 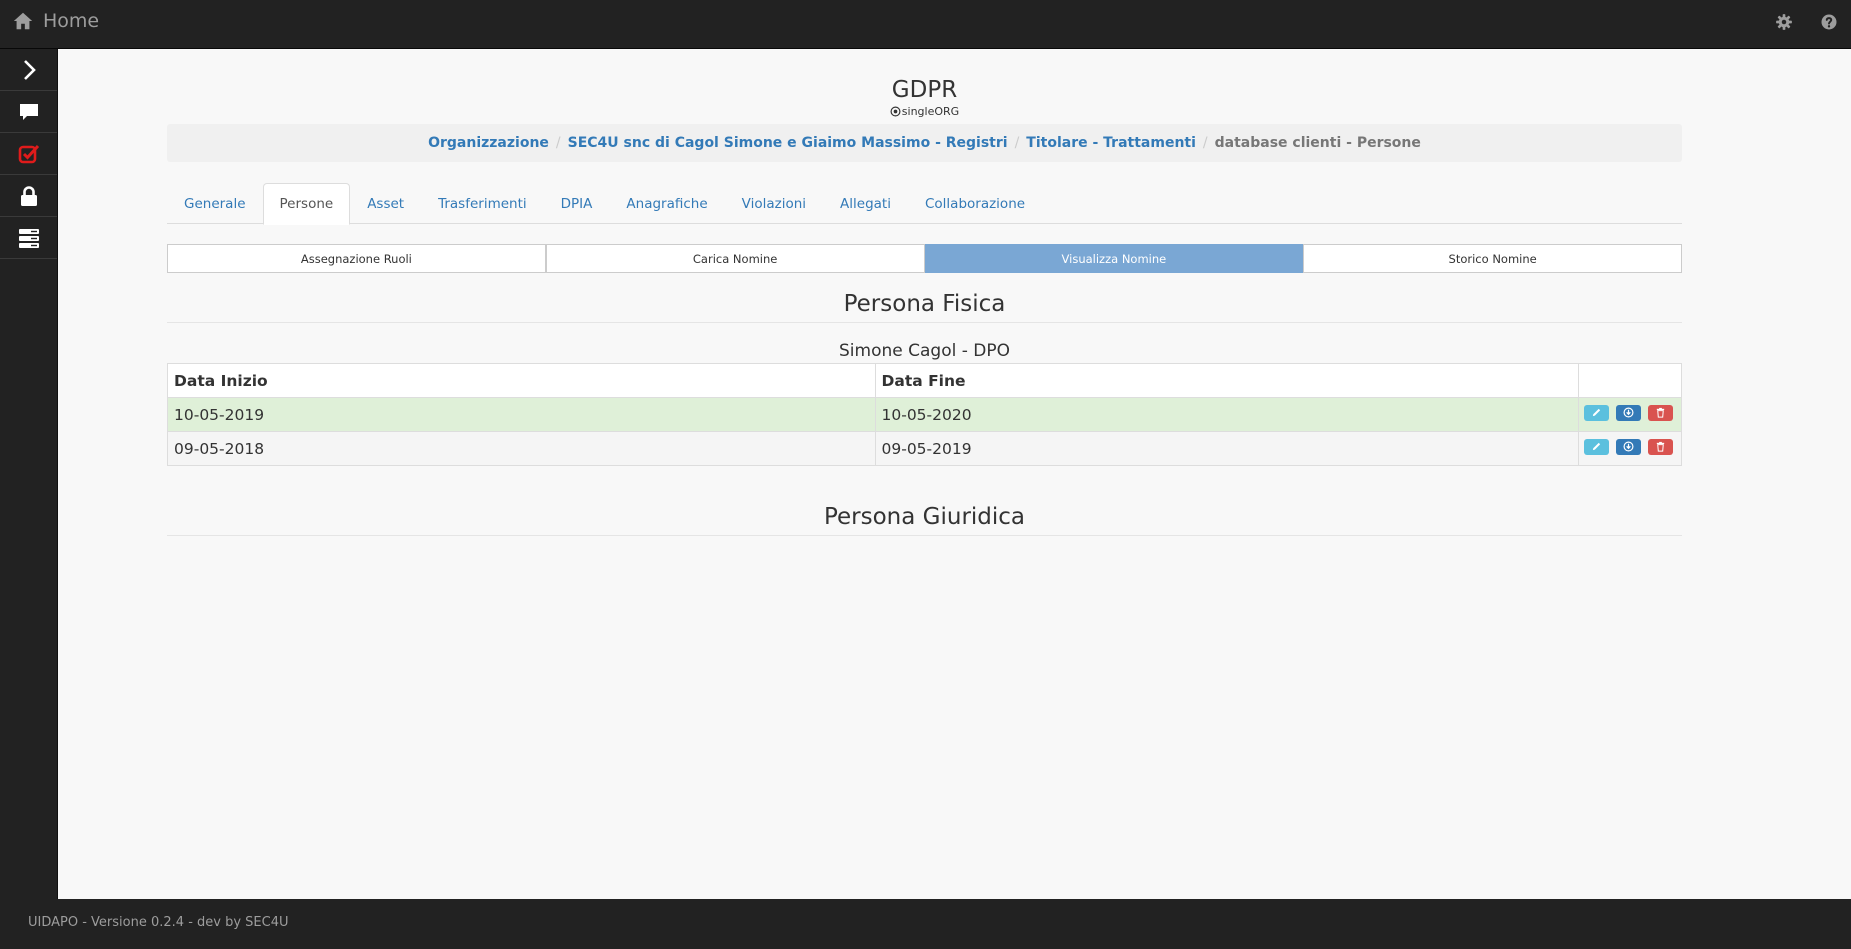 What do you see at coordinates (924, 90) in the screenshot?
I see `page-title: GDPR` at bounding box center [924, 90].